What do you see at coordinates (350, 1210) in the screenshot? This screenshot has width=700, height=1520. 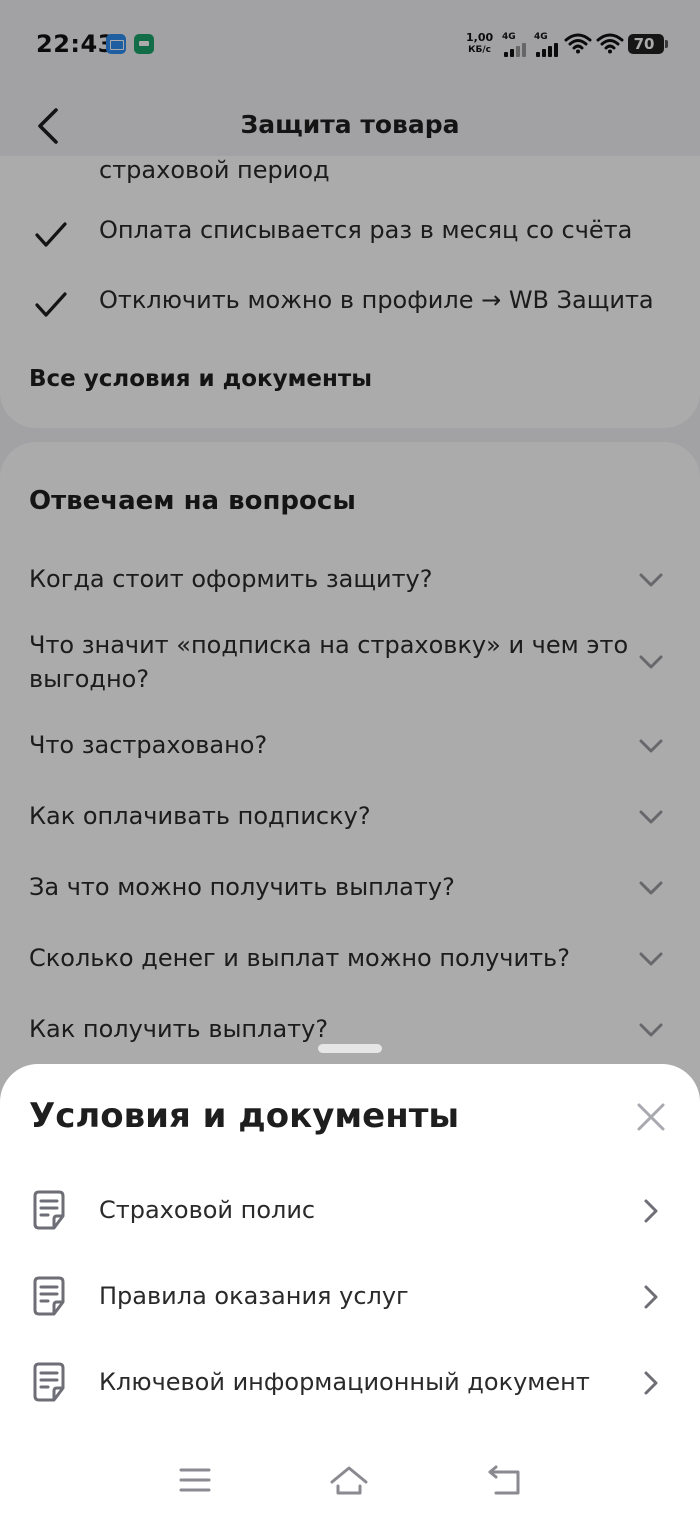 I see `document-row-policy: Страховой полис` at bounding box center [350, 1210].